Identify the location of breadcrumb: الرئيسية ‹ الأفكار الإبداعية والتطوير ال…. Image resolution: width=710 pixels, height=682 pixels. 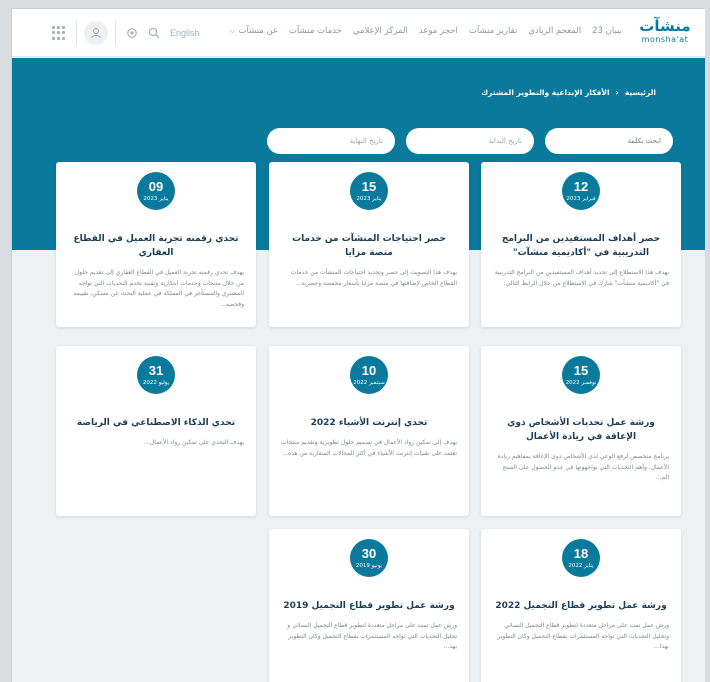
(568, 92).